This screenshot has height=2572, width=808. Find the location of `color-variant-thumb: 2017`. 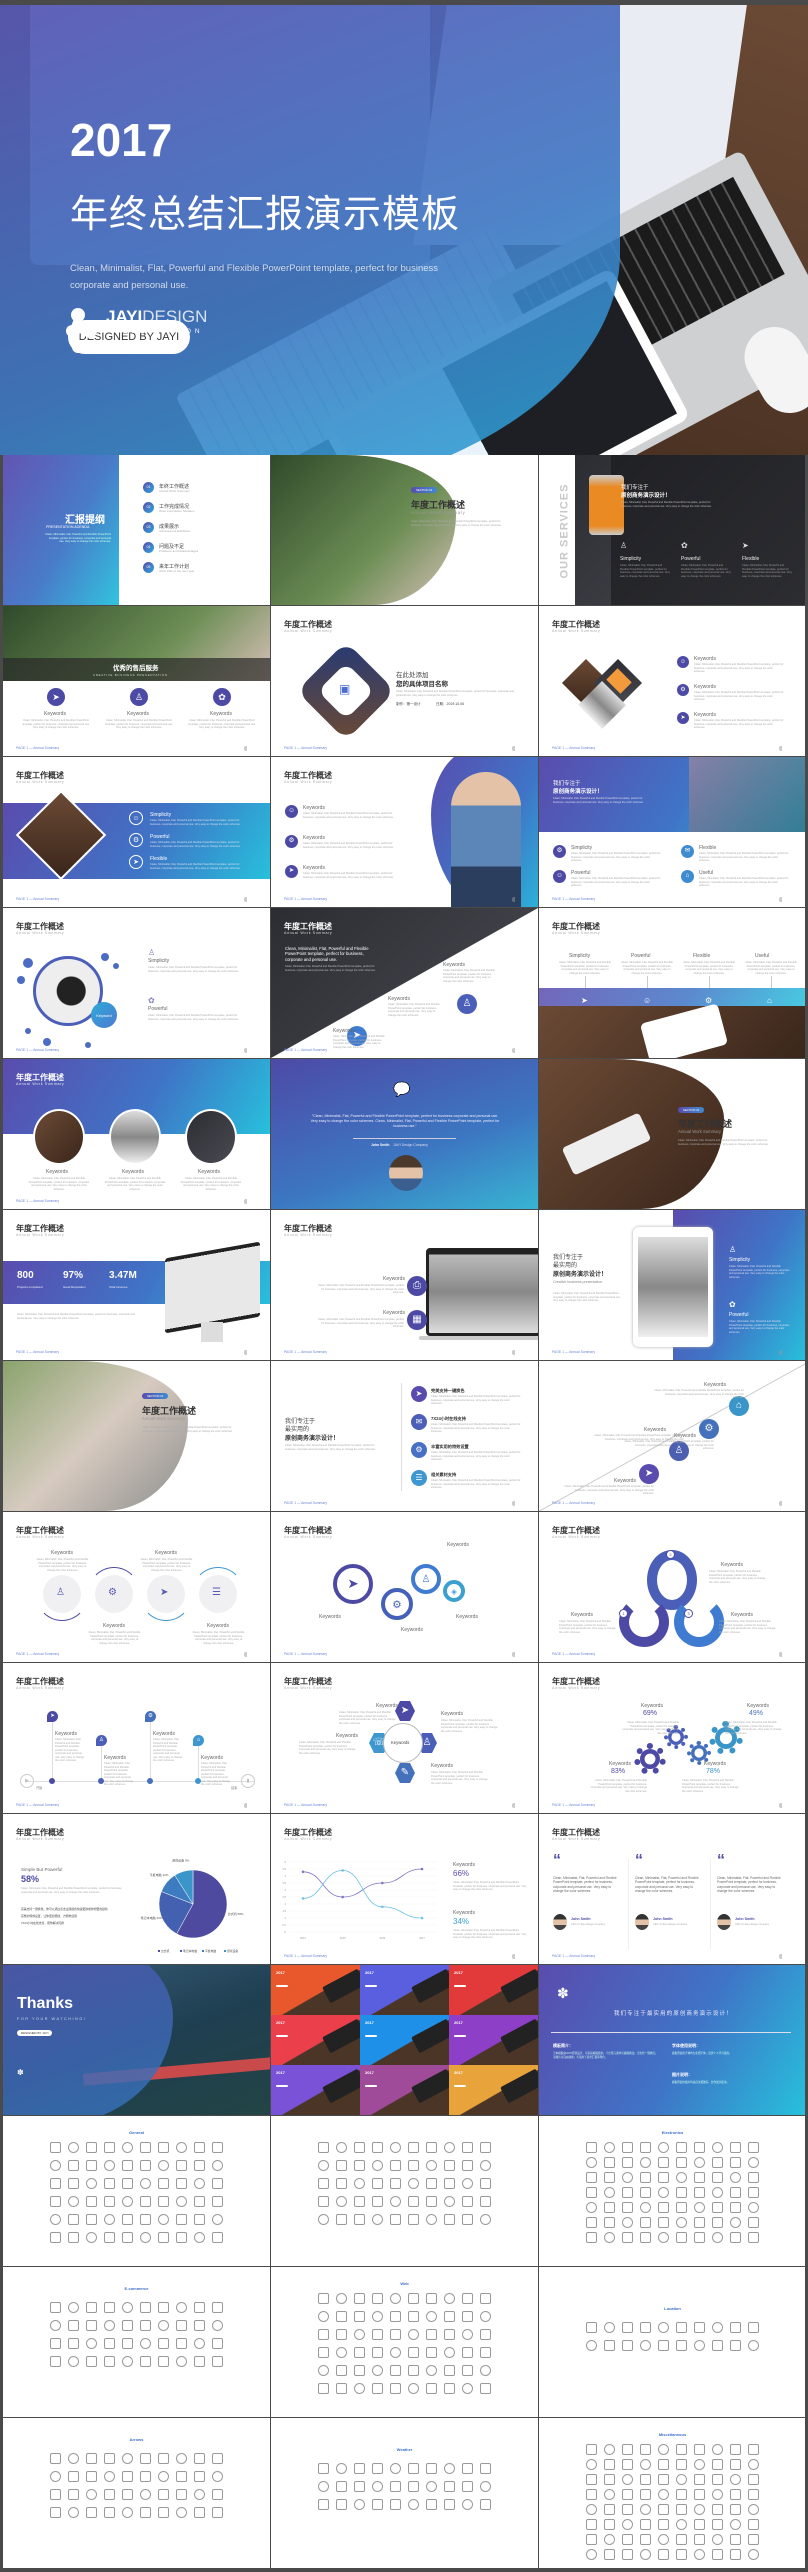

color-variant-thumb: 2017 is located at coordinates (315, 2090).